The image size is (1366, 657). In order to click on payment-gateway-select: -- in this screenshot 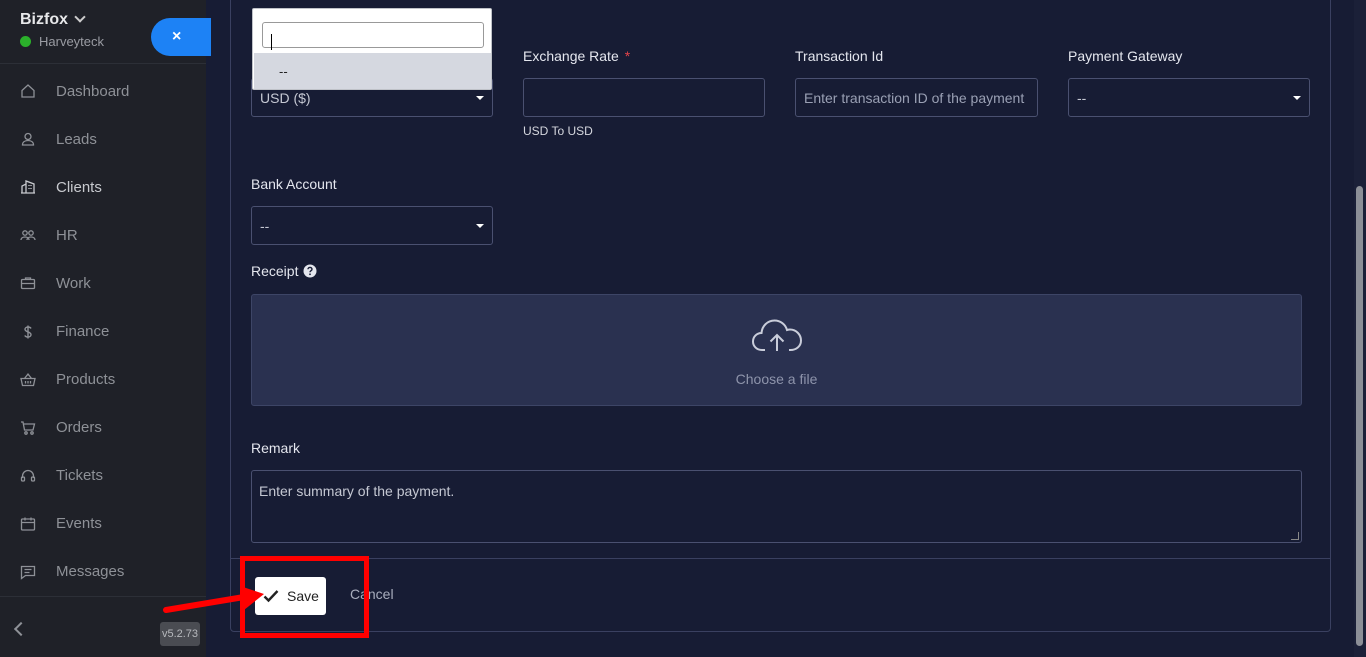, I will do `click(1189, 97)`.